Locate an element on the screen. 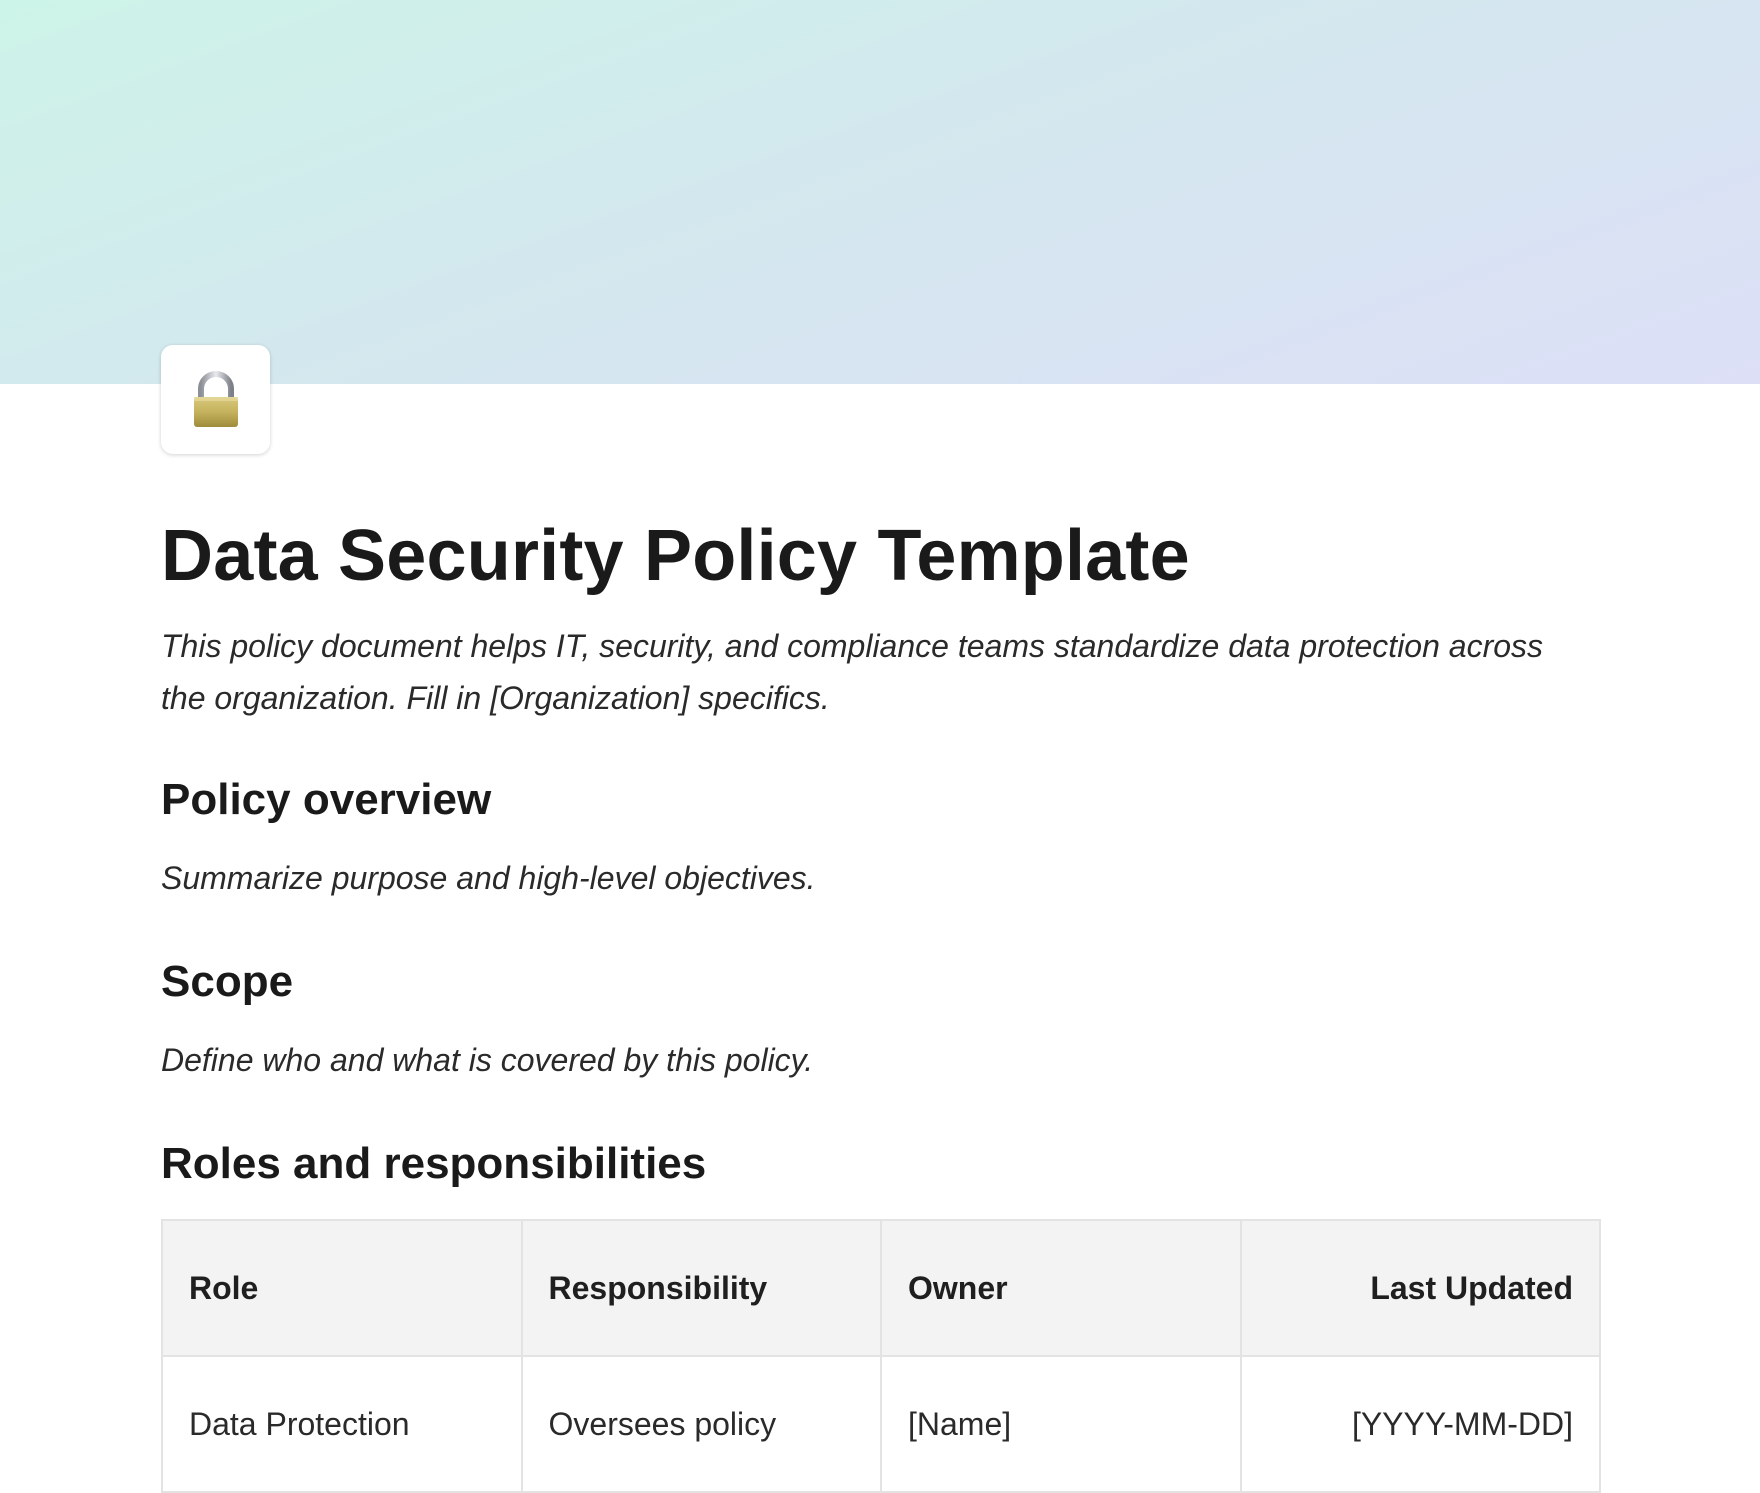  column-header-last-updated: Last Updated is located at coordinates (1420, 1288).